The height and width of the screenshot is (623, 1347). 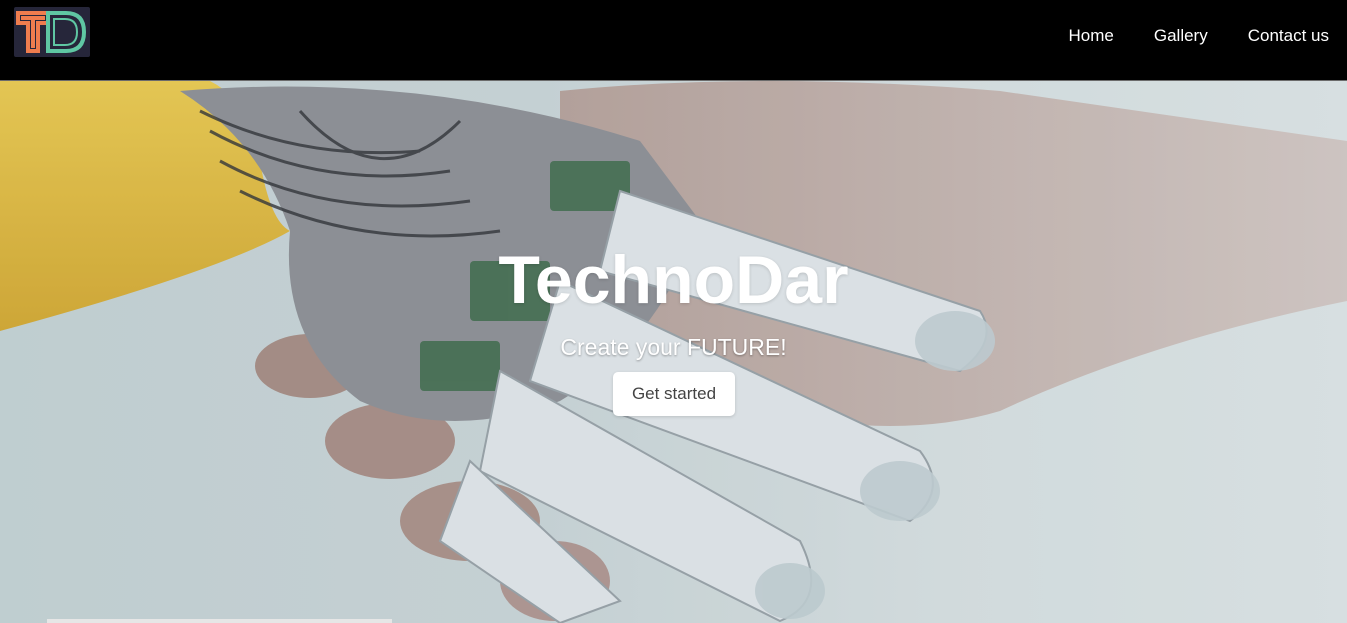 What do you see at coordinates (1288, 36) in the screenshot?
I see `nav-item-contact-us: Contact us` at bounding box center [1288, 36].